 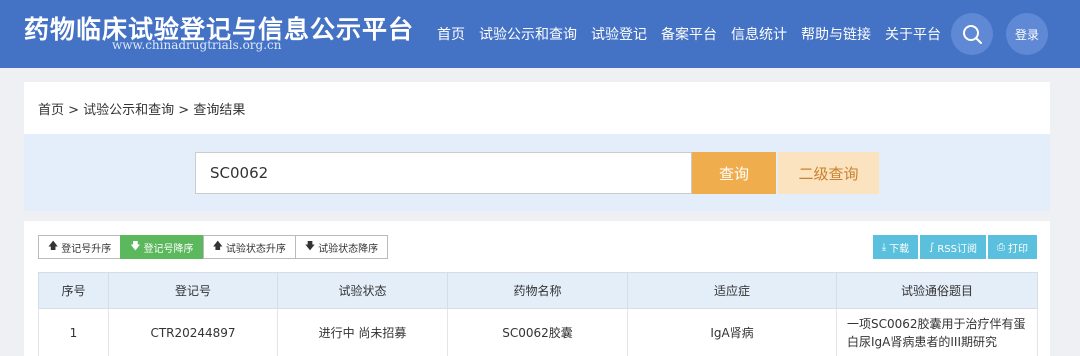 I want to click on nav-item-home: 首页, so click(x=451, y=34).